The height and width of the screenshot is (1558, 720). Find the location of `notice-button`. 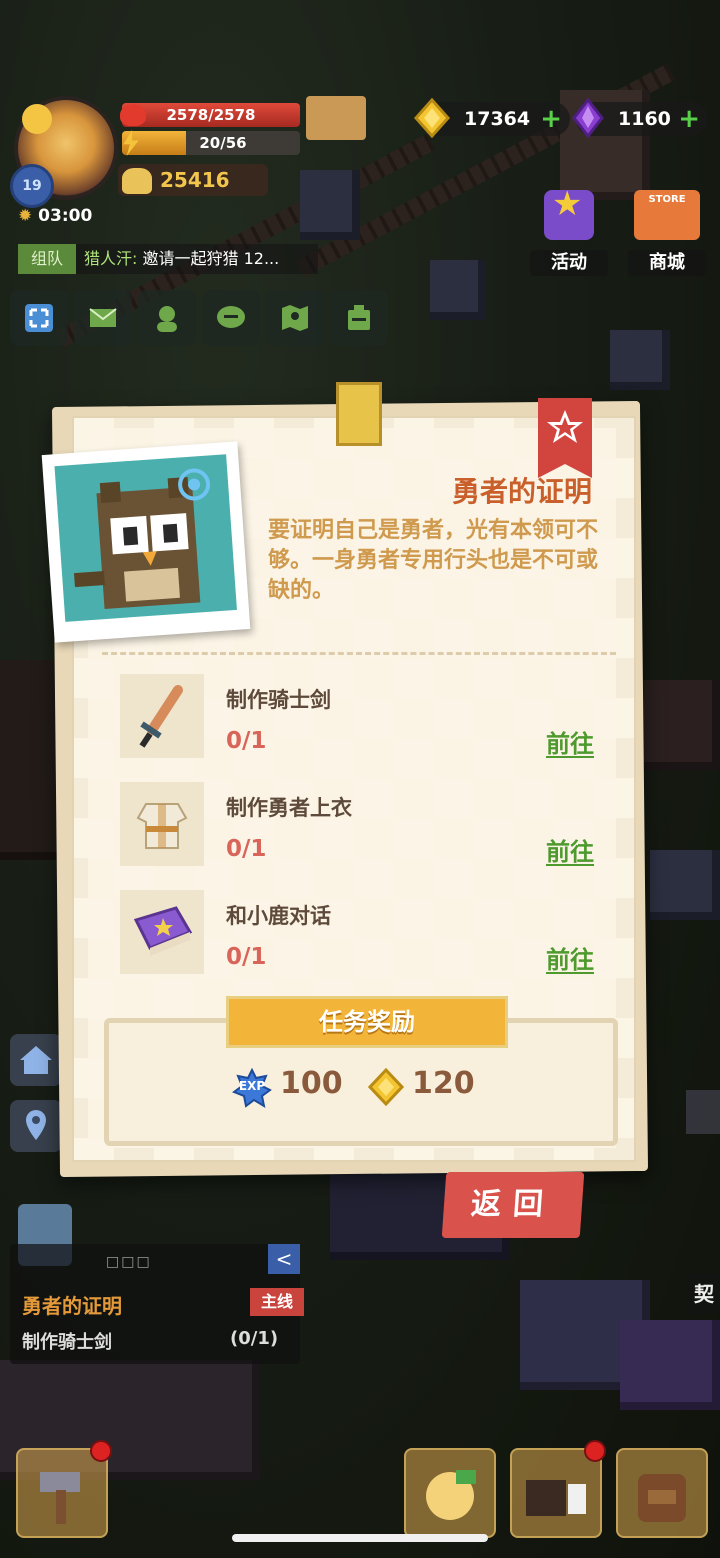

notice-button is located at coordinates (359, 318).